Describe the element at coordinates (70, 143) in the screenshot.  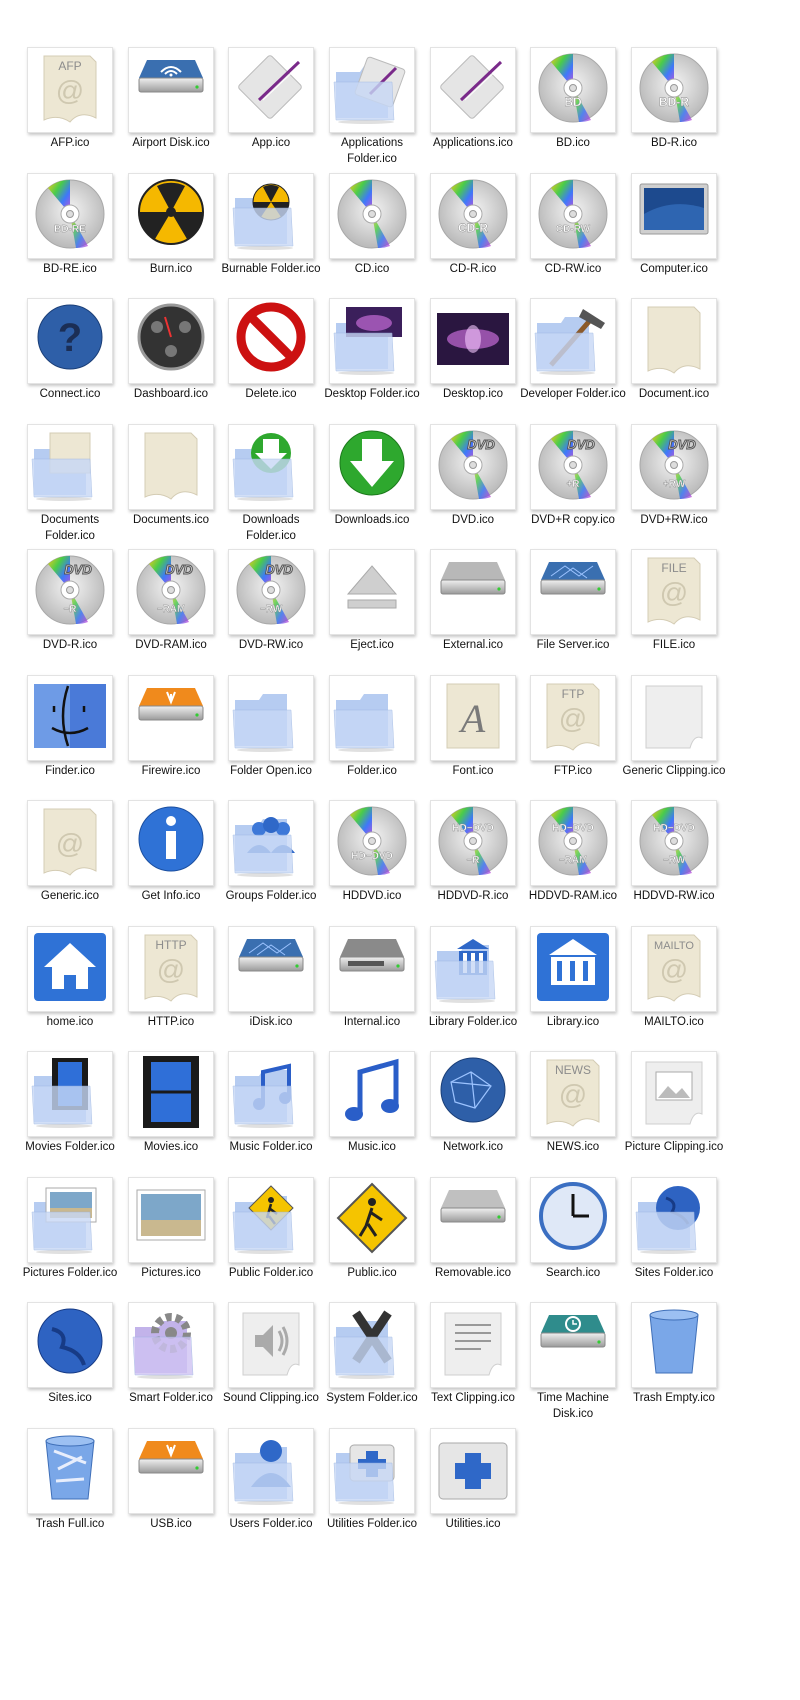
I see `icon-label: AFP.ico` at that location.